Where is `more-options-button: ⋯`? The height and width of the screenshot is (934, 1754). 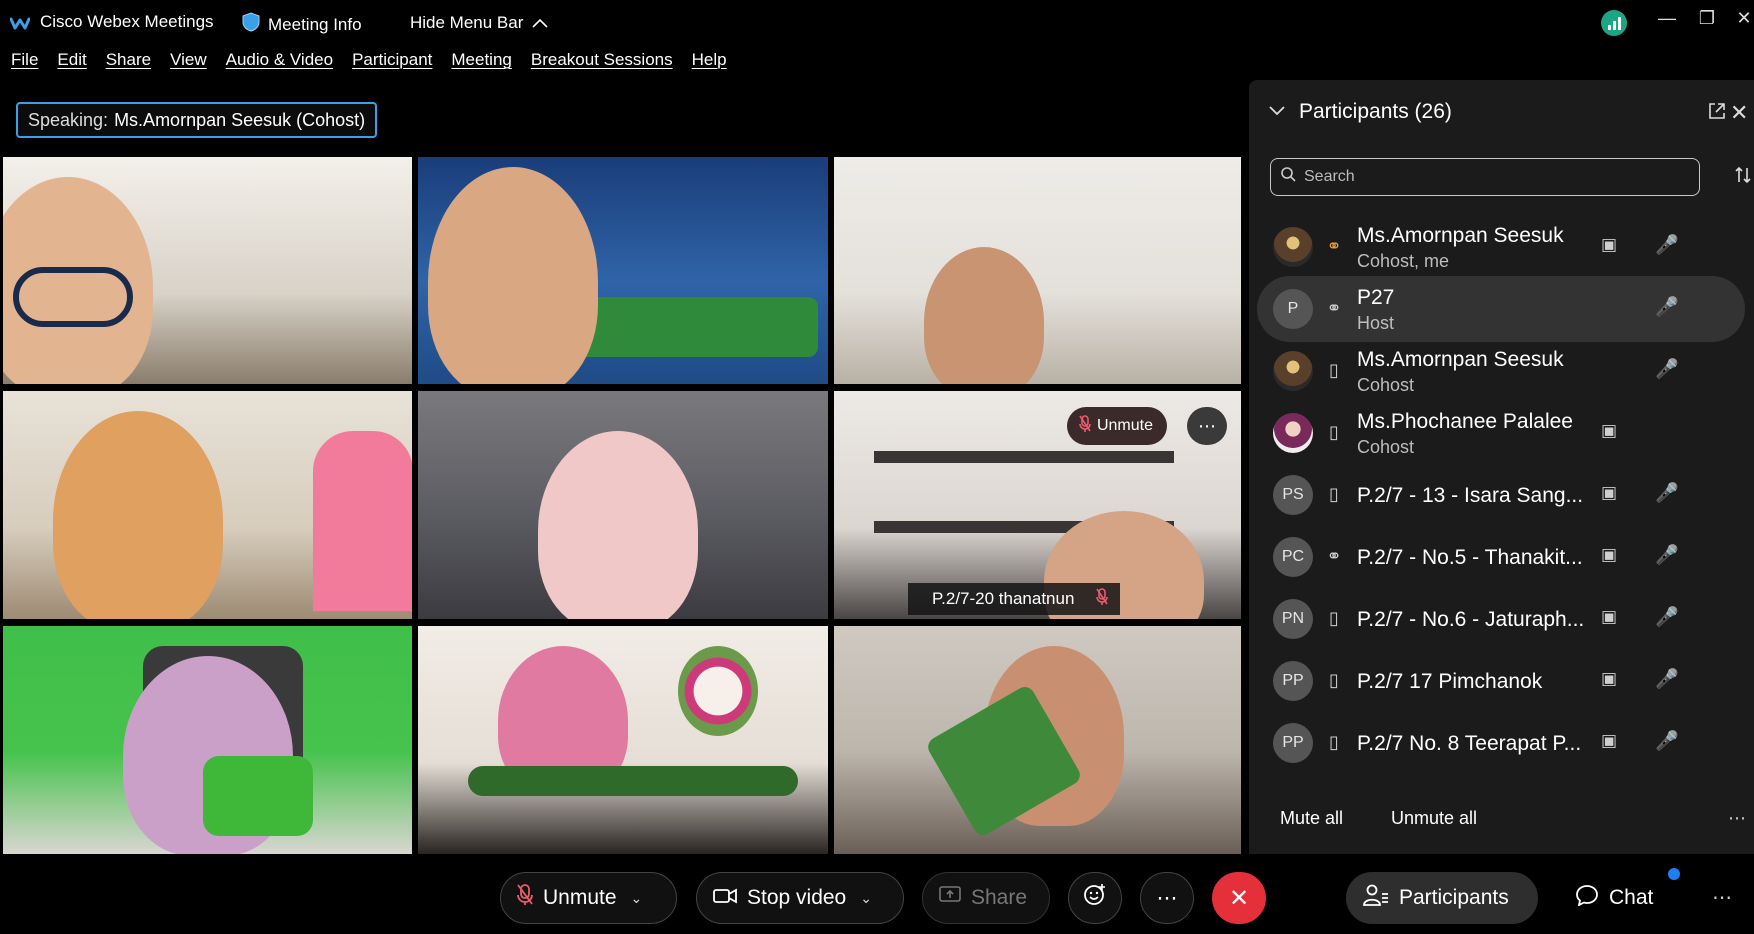
more-options-button: ⋯ is located at coordinates (1167, 898).